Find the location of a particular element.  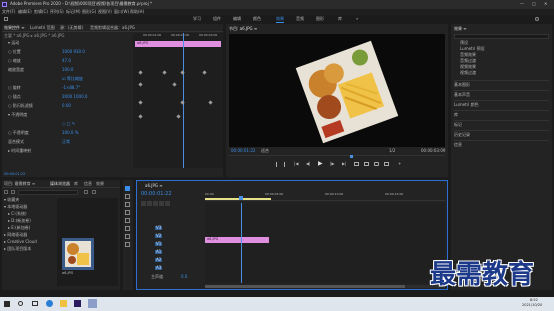

timeline-settings-icon is located at coordinates (161, 203).